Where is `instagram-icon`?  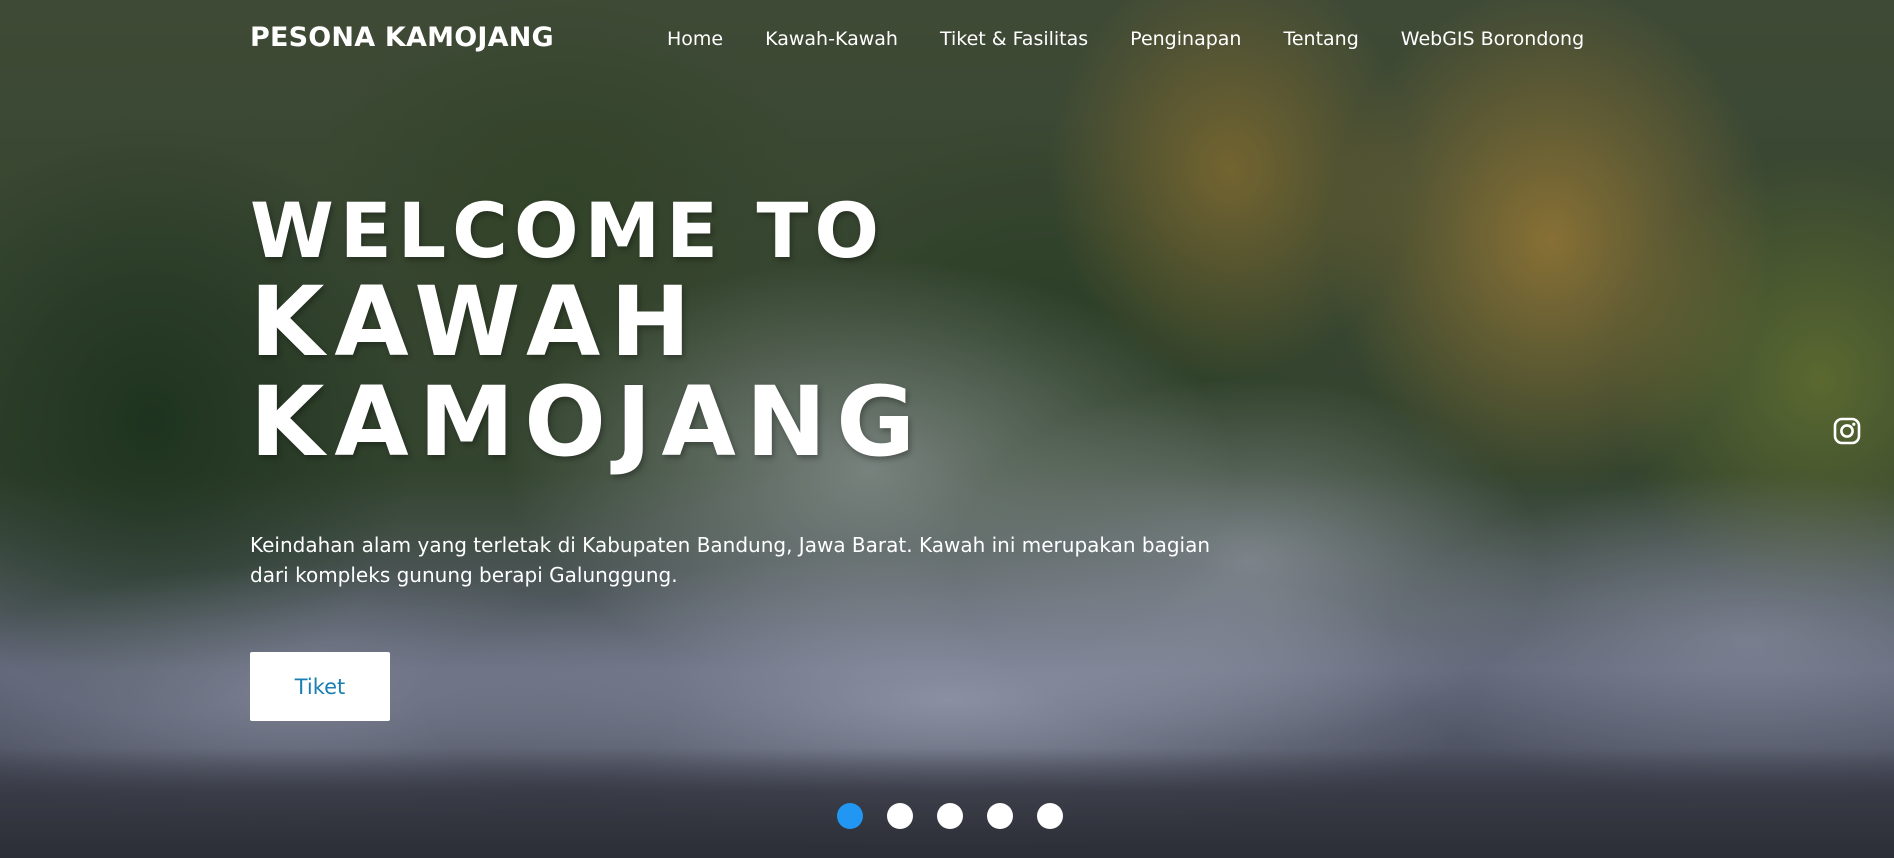
instagram-icon is located at coordinates (1847, 431).